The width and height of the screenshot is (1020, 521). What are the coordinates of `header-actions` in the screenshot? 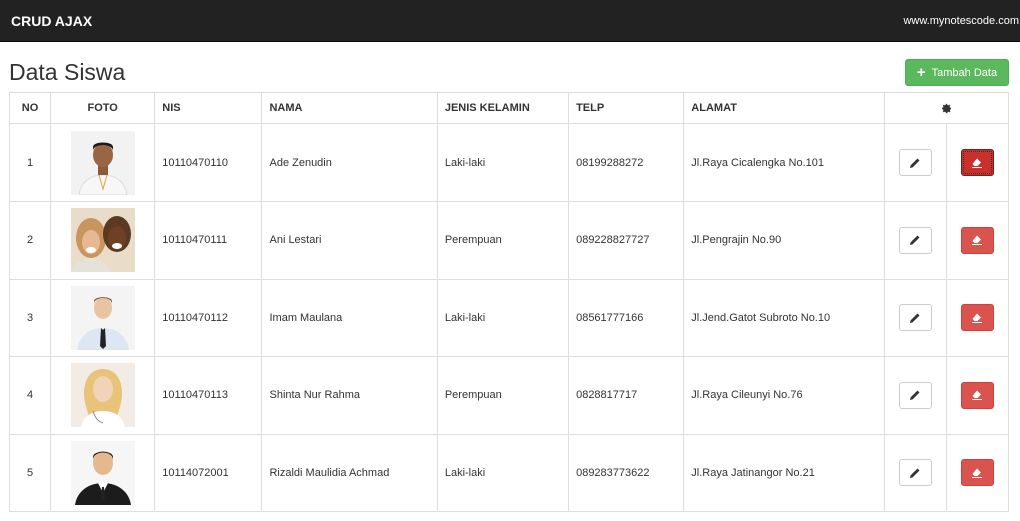 It's located at (946, 108).